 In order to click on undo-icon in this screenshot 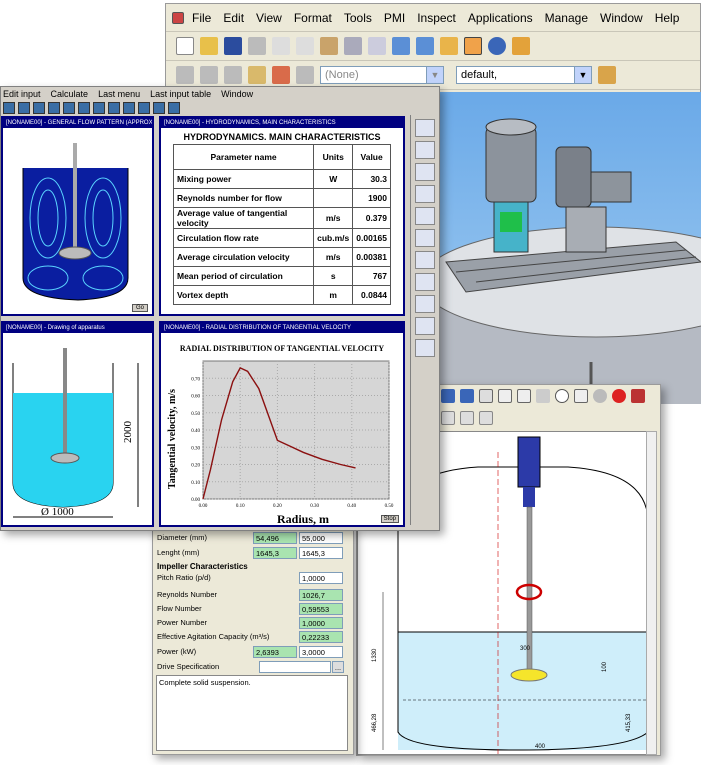, I will do `click(353, 46)`.